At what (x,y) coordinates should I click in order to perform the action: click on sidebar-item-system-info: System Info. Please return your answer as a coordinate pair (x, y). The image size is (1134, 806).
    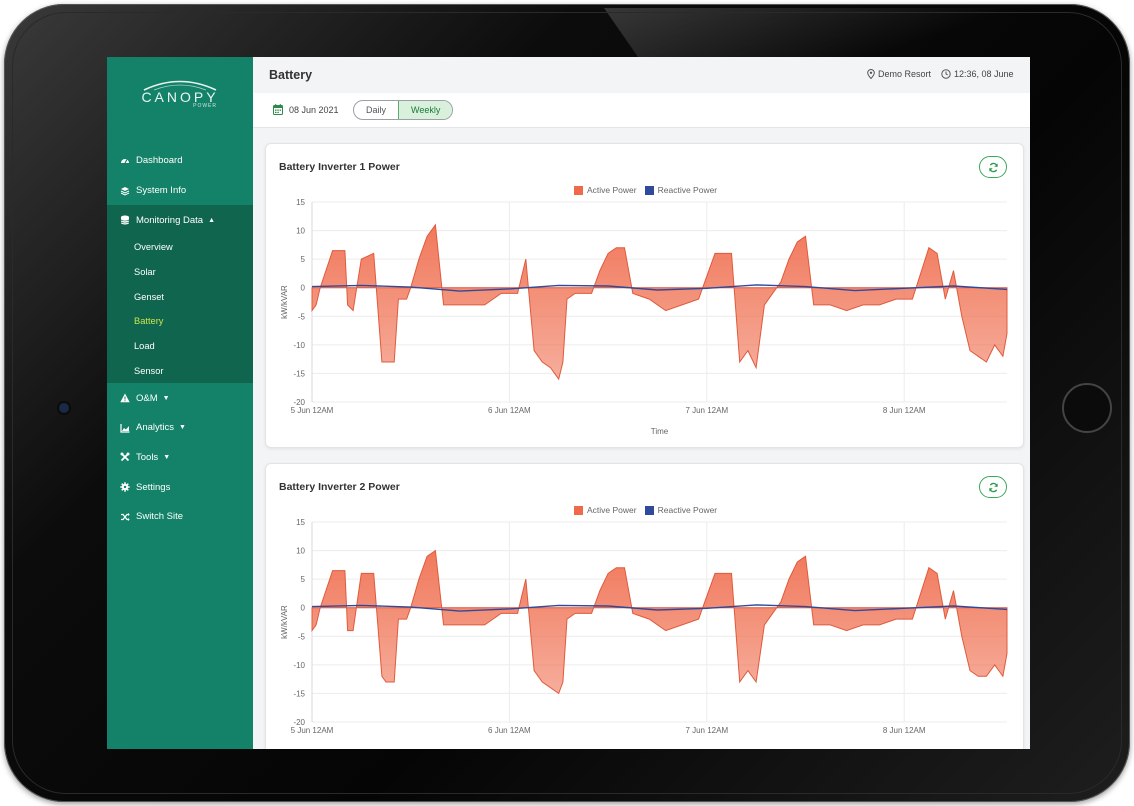
    Looking at the image, I should click on (180, 191).